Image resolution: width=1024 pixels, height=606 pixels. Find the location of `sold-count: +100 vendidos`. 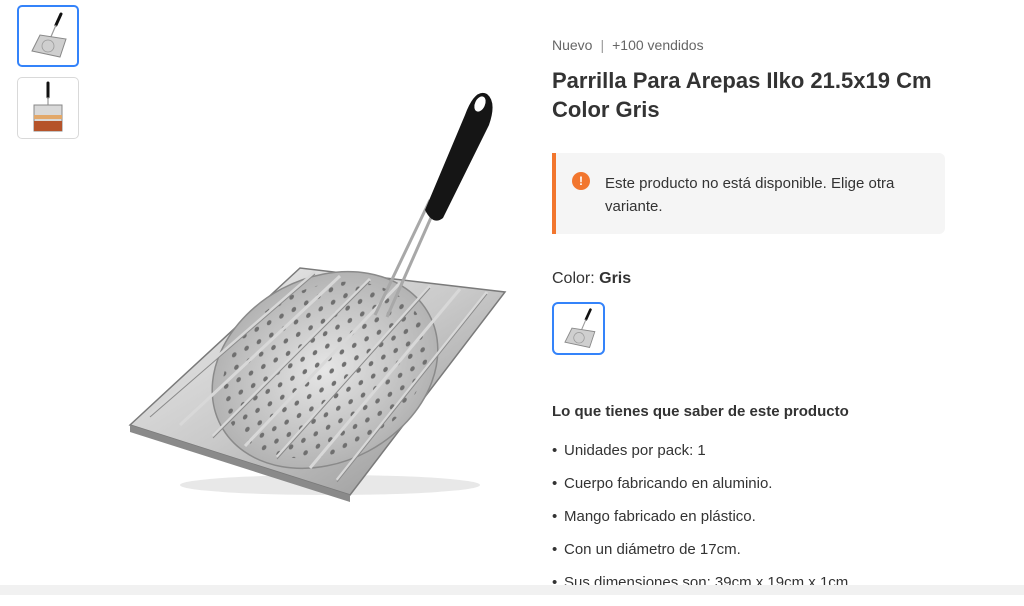

sold-count: +100 vendidos is located at coordinates (658, 45).